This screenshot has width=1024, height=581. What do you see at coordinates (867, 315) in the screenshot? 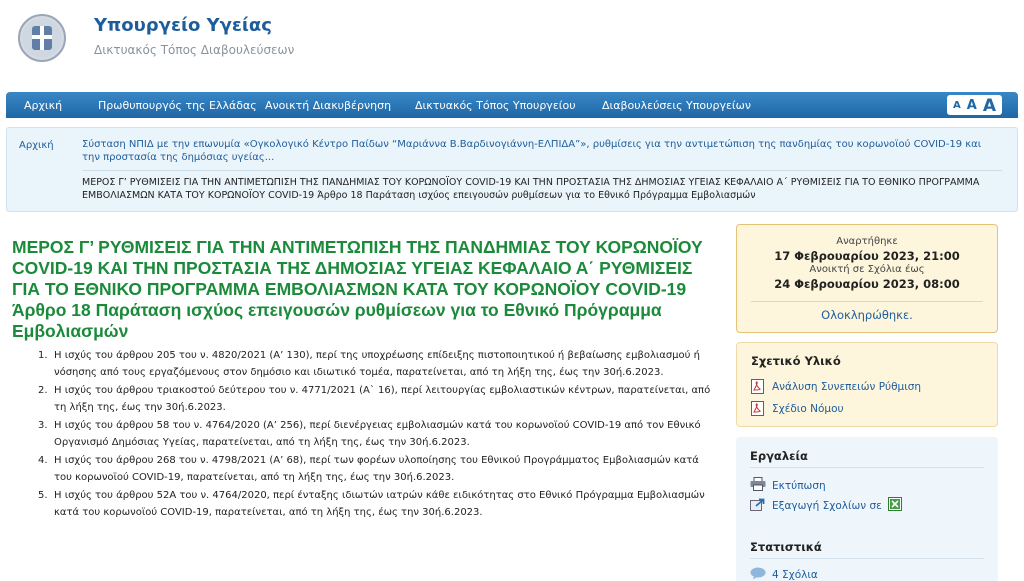
I see `status-completed: Ολοκληρώθηκε.` at bounding box center [867, 315].